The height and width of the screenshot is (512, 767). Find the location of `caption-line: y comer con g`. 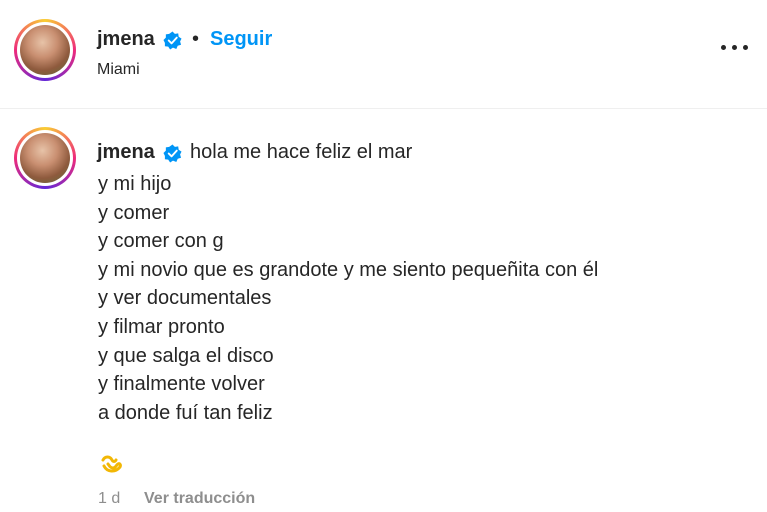

caption-line: y comer con g is located at coordinates (161, 241).